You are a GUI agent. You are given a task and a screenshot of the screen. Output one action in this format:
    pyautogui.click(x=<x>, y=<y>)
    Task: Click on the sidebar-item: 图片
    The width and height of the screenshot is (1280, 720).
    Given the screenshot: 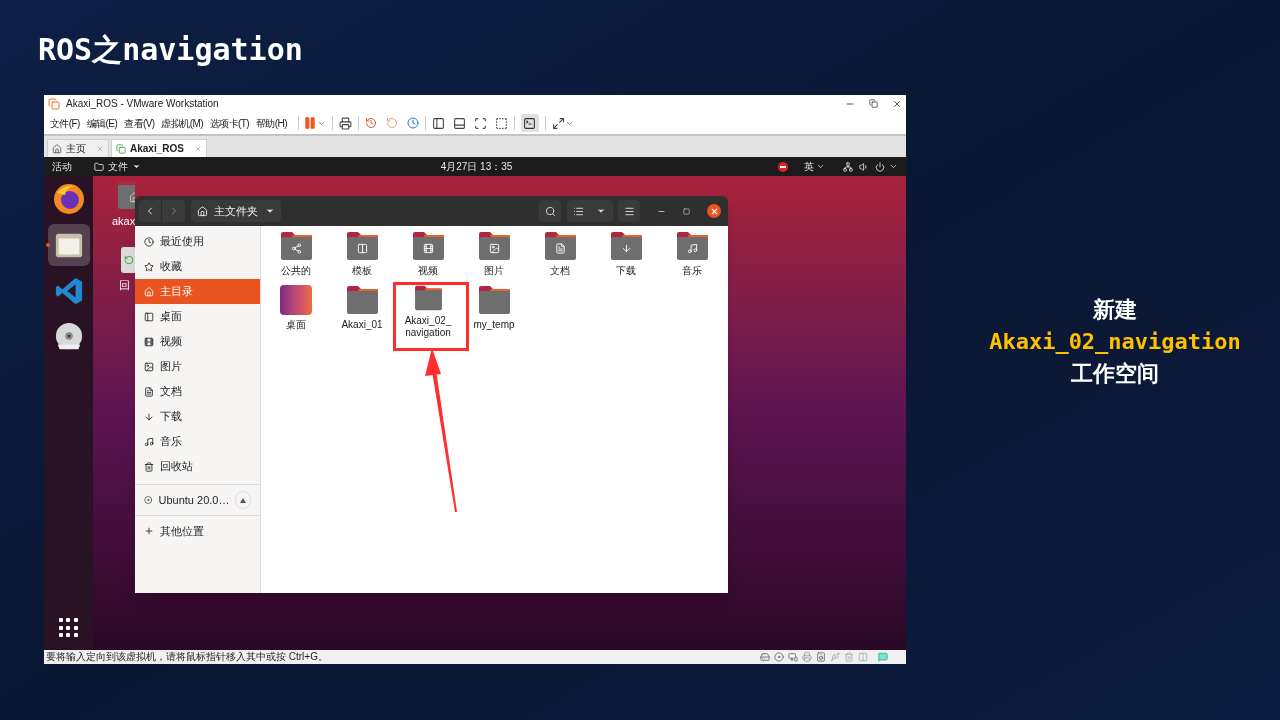 What is the action you would take?
    pyautogui.click(x=197, y=366)
    